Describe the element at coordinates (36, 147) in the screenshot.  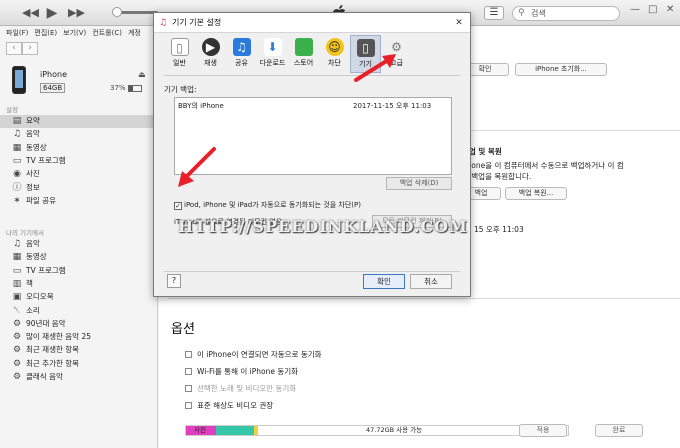
I see `sidebar-item-label: 동영상` at that location.